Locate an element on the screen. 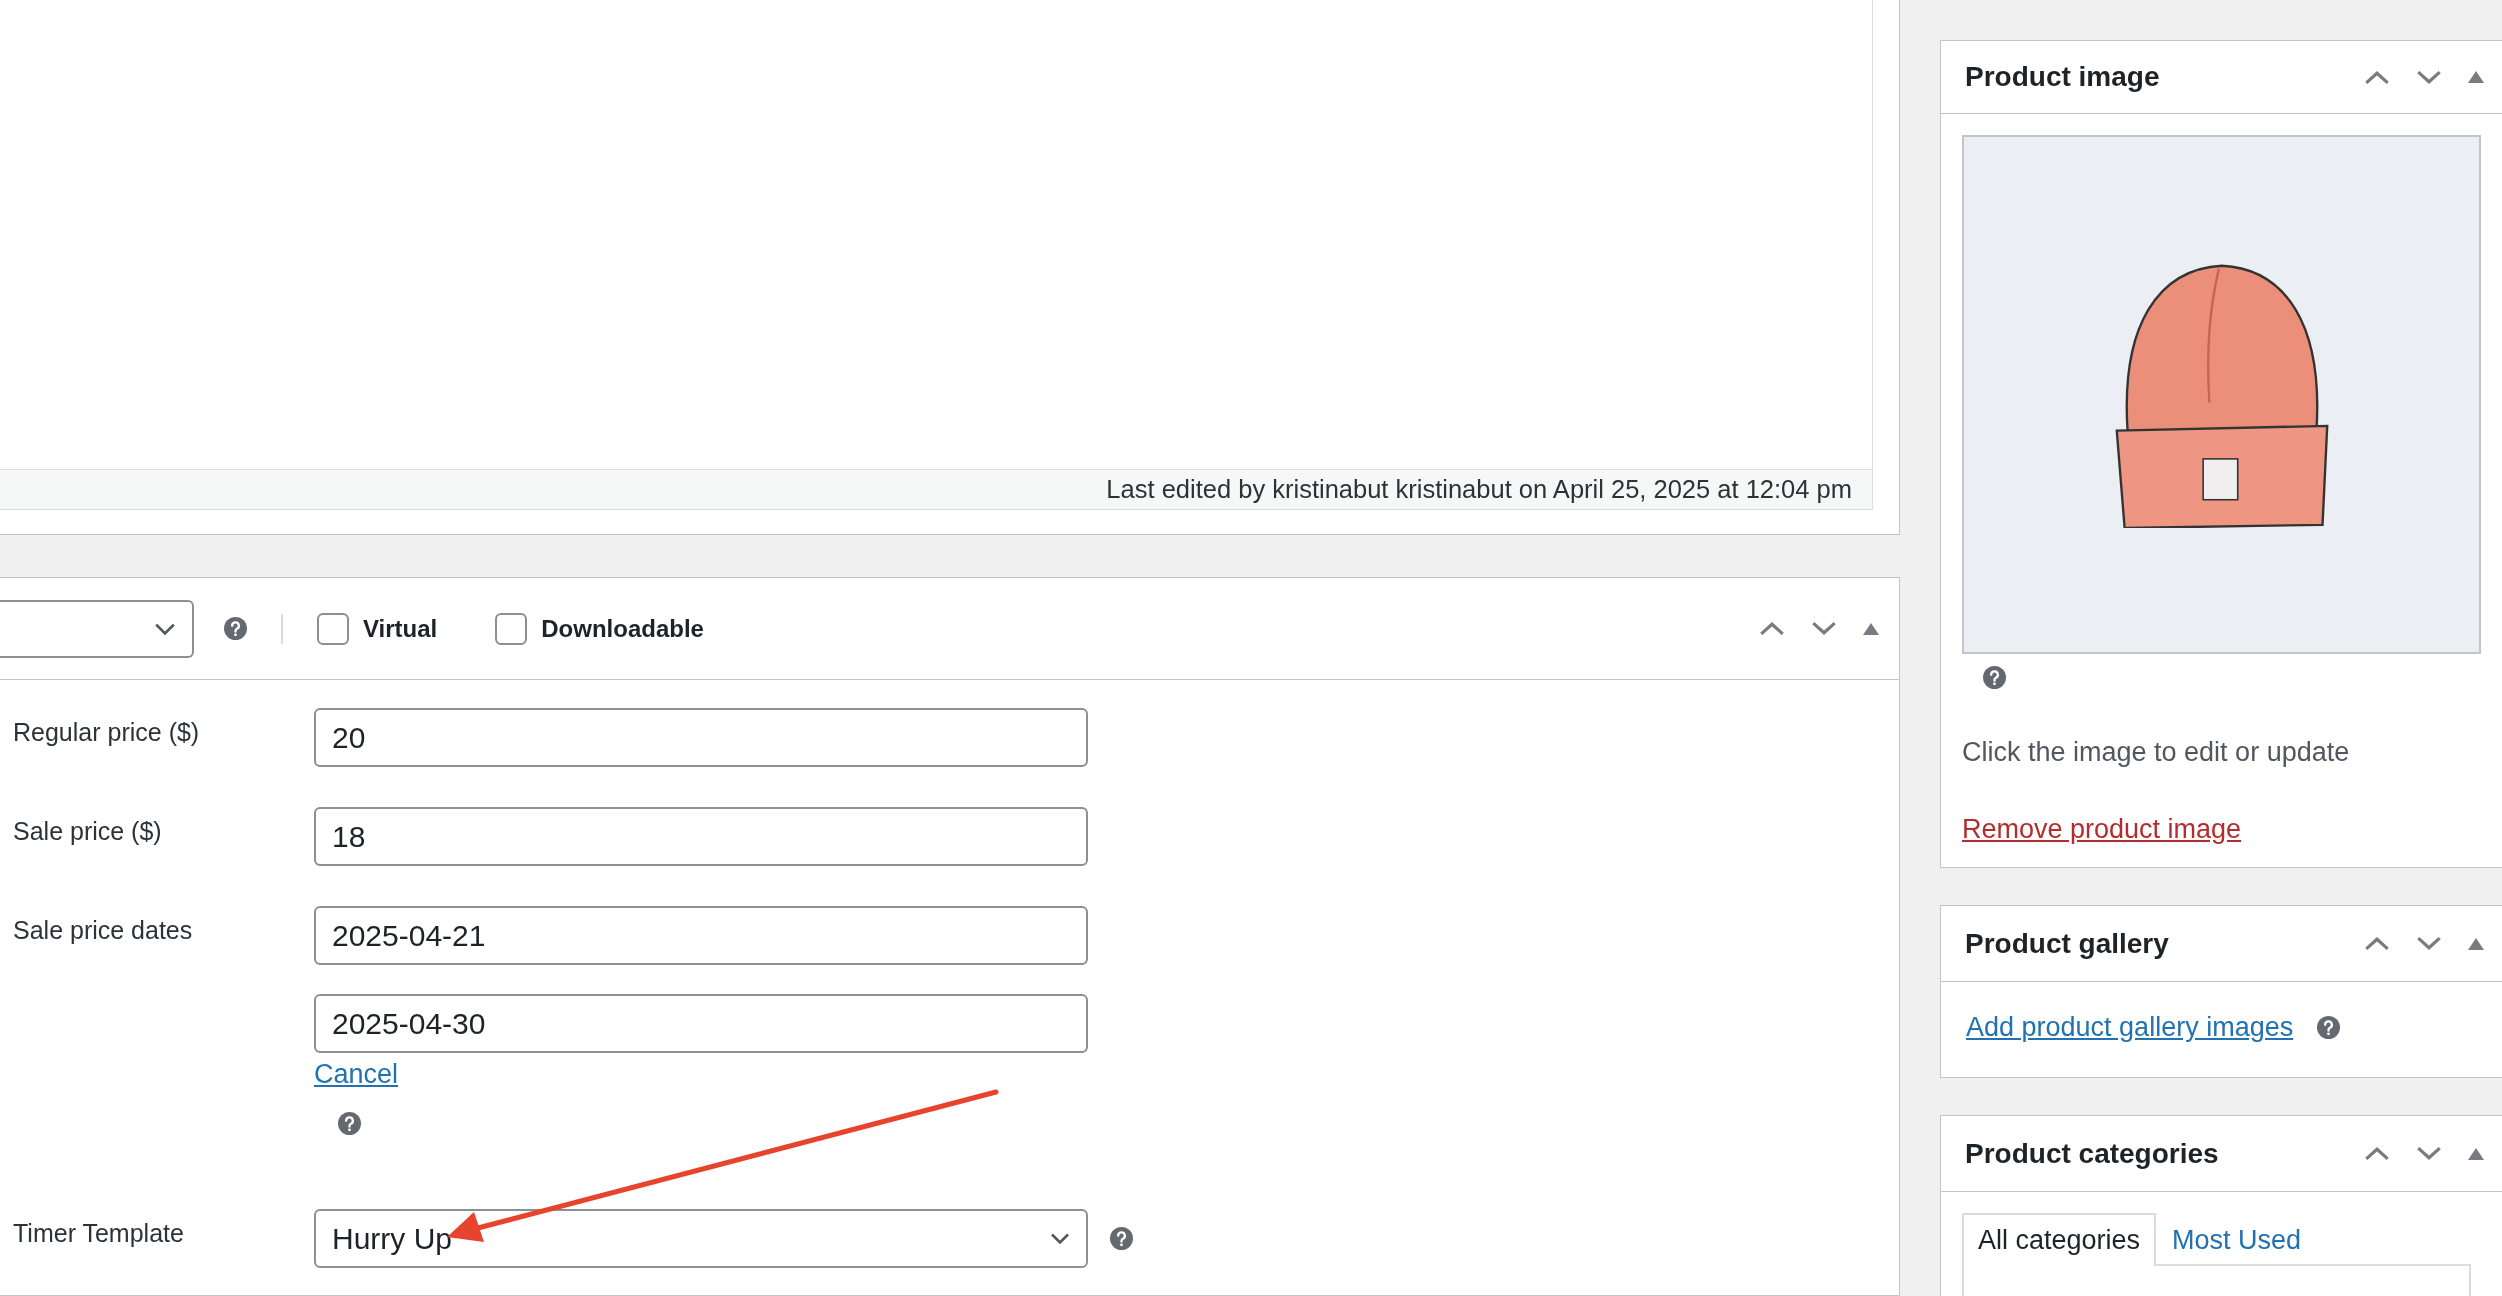  checkbox-label: Virtual is located at coordinates (400, 628).